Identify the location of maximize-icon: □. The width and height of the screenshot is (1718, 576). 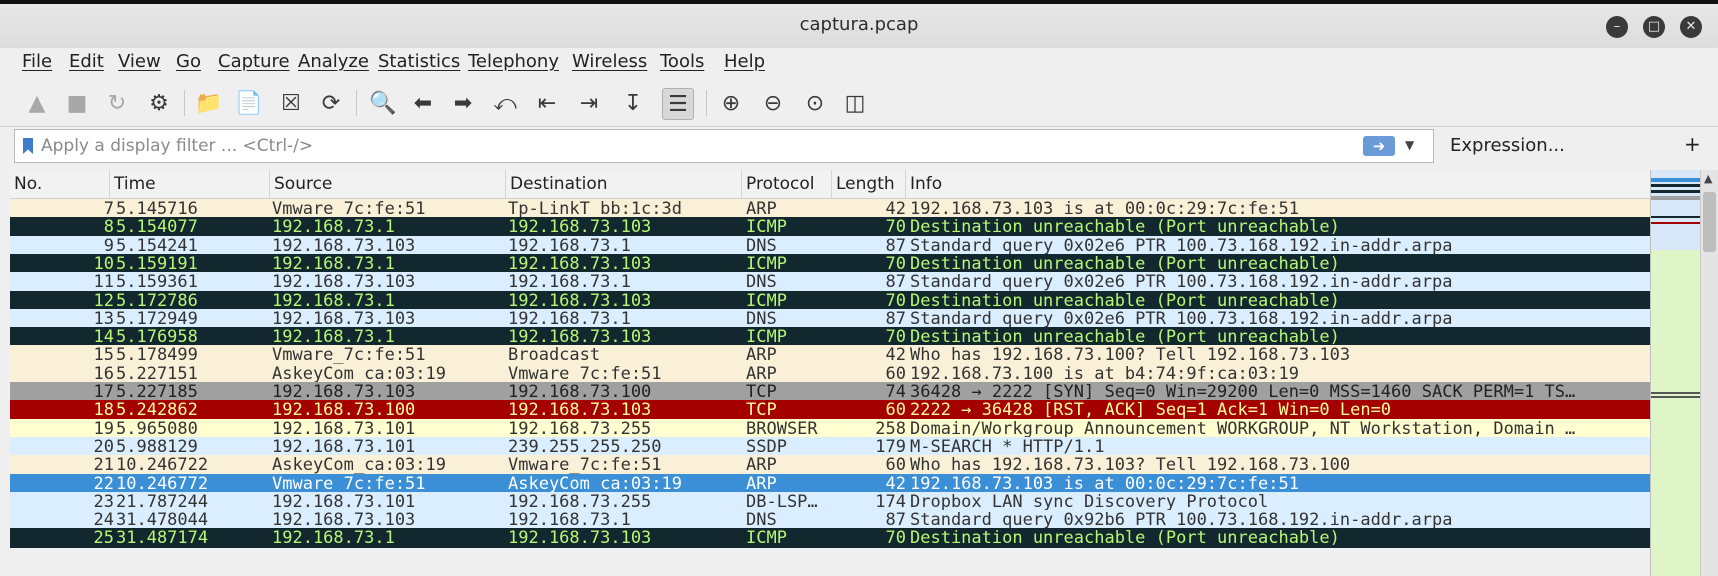
(1654, 27).